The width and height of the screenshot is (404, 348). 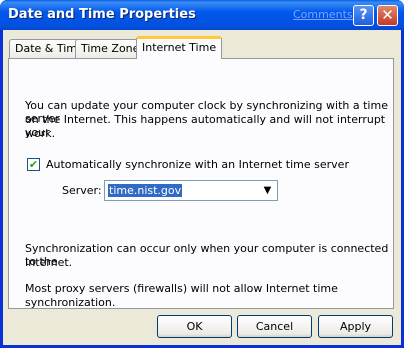 What do you see at coordinates (33, 164) in the screenshot?
I see `auto-sync-checkbox: ✔` at bounding box center [33, 164].